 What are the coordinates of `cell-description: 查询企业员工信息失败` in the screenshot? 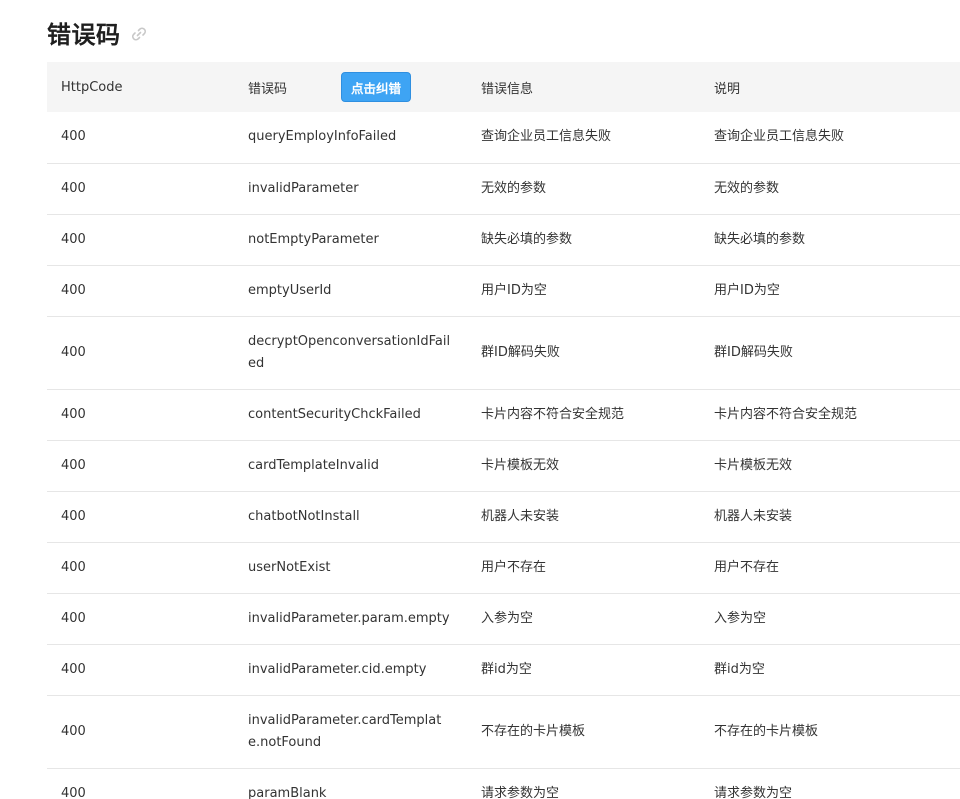 It's located at (779, 137).